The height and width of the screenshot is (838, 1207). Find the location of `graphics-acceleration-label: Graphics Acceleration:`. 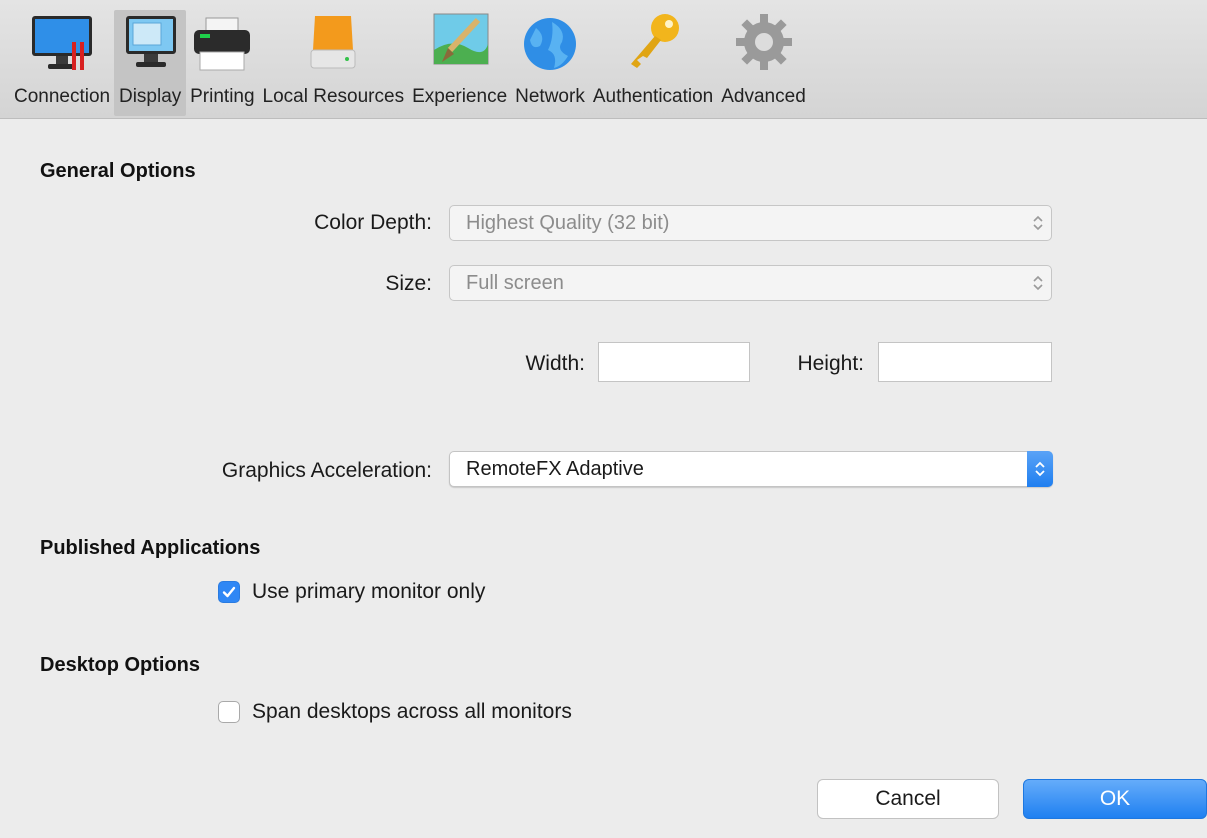

graphics-acceleration-label: Graphics Acceleration: is located at coordinates (326, 470).